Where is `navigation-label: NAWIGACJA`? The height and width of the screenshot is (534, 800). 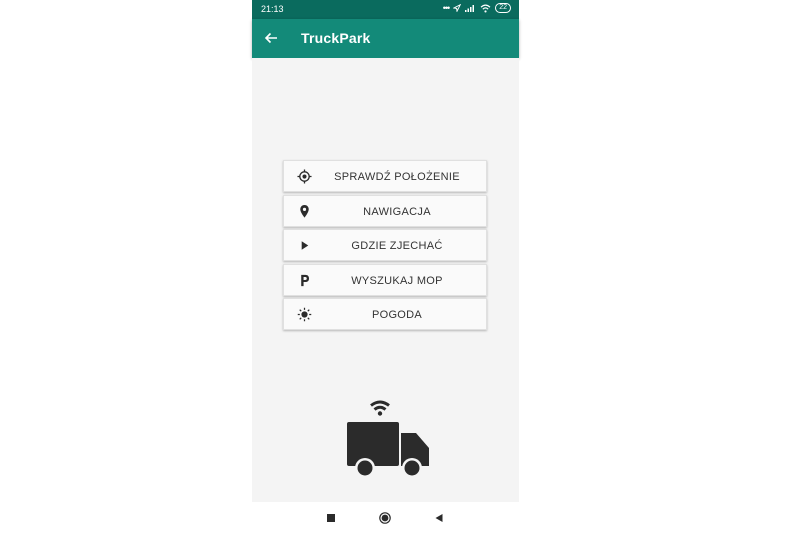
navigation-label: NAWIGACJA is located at coordinates (397, 211).